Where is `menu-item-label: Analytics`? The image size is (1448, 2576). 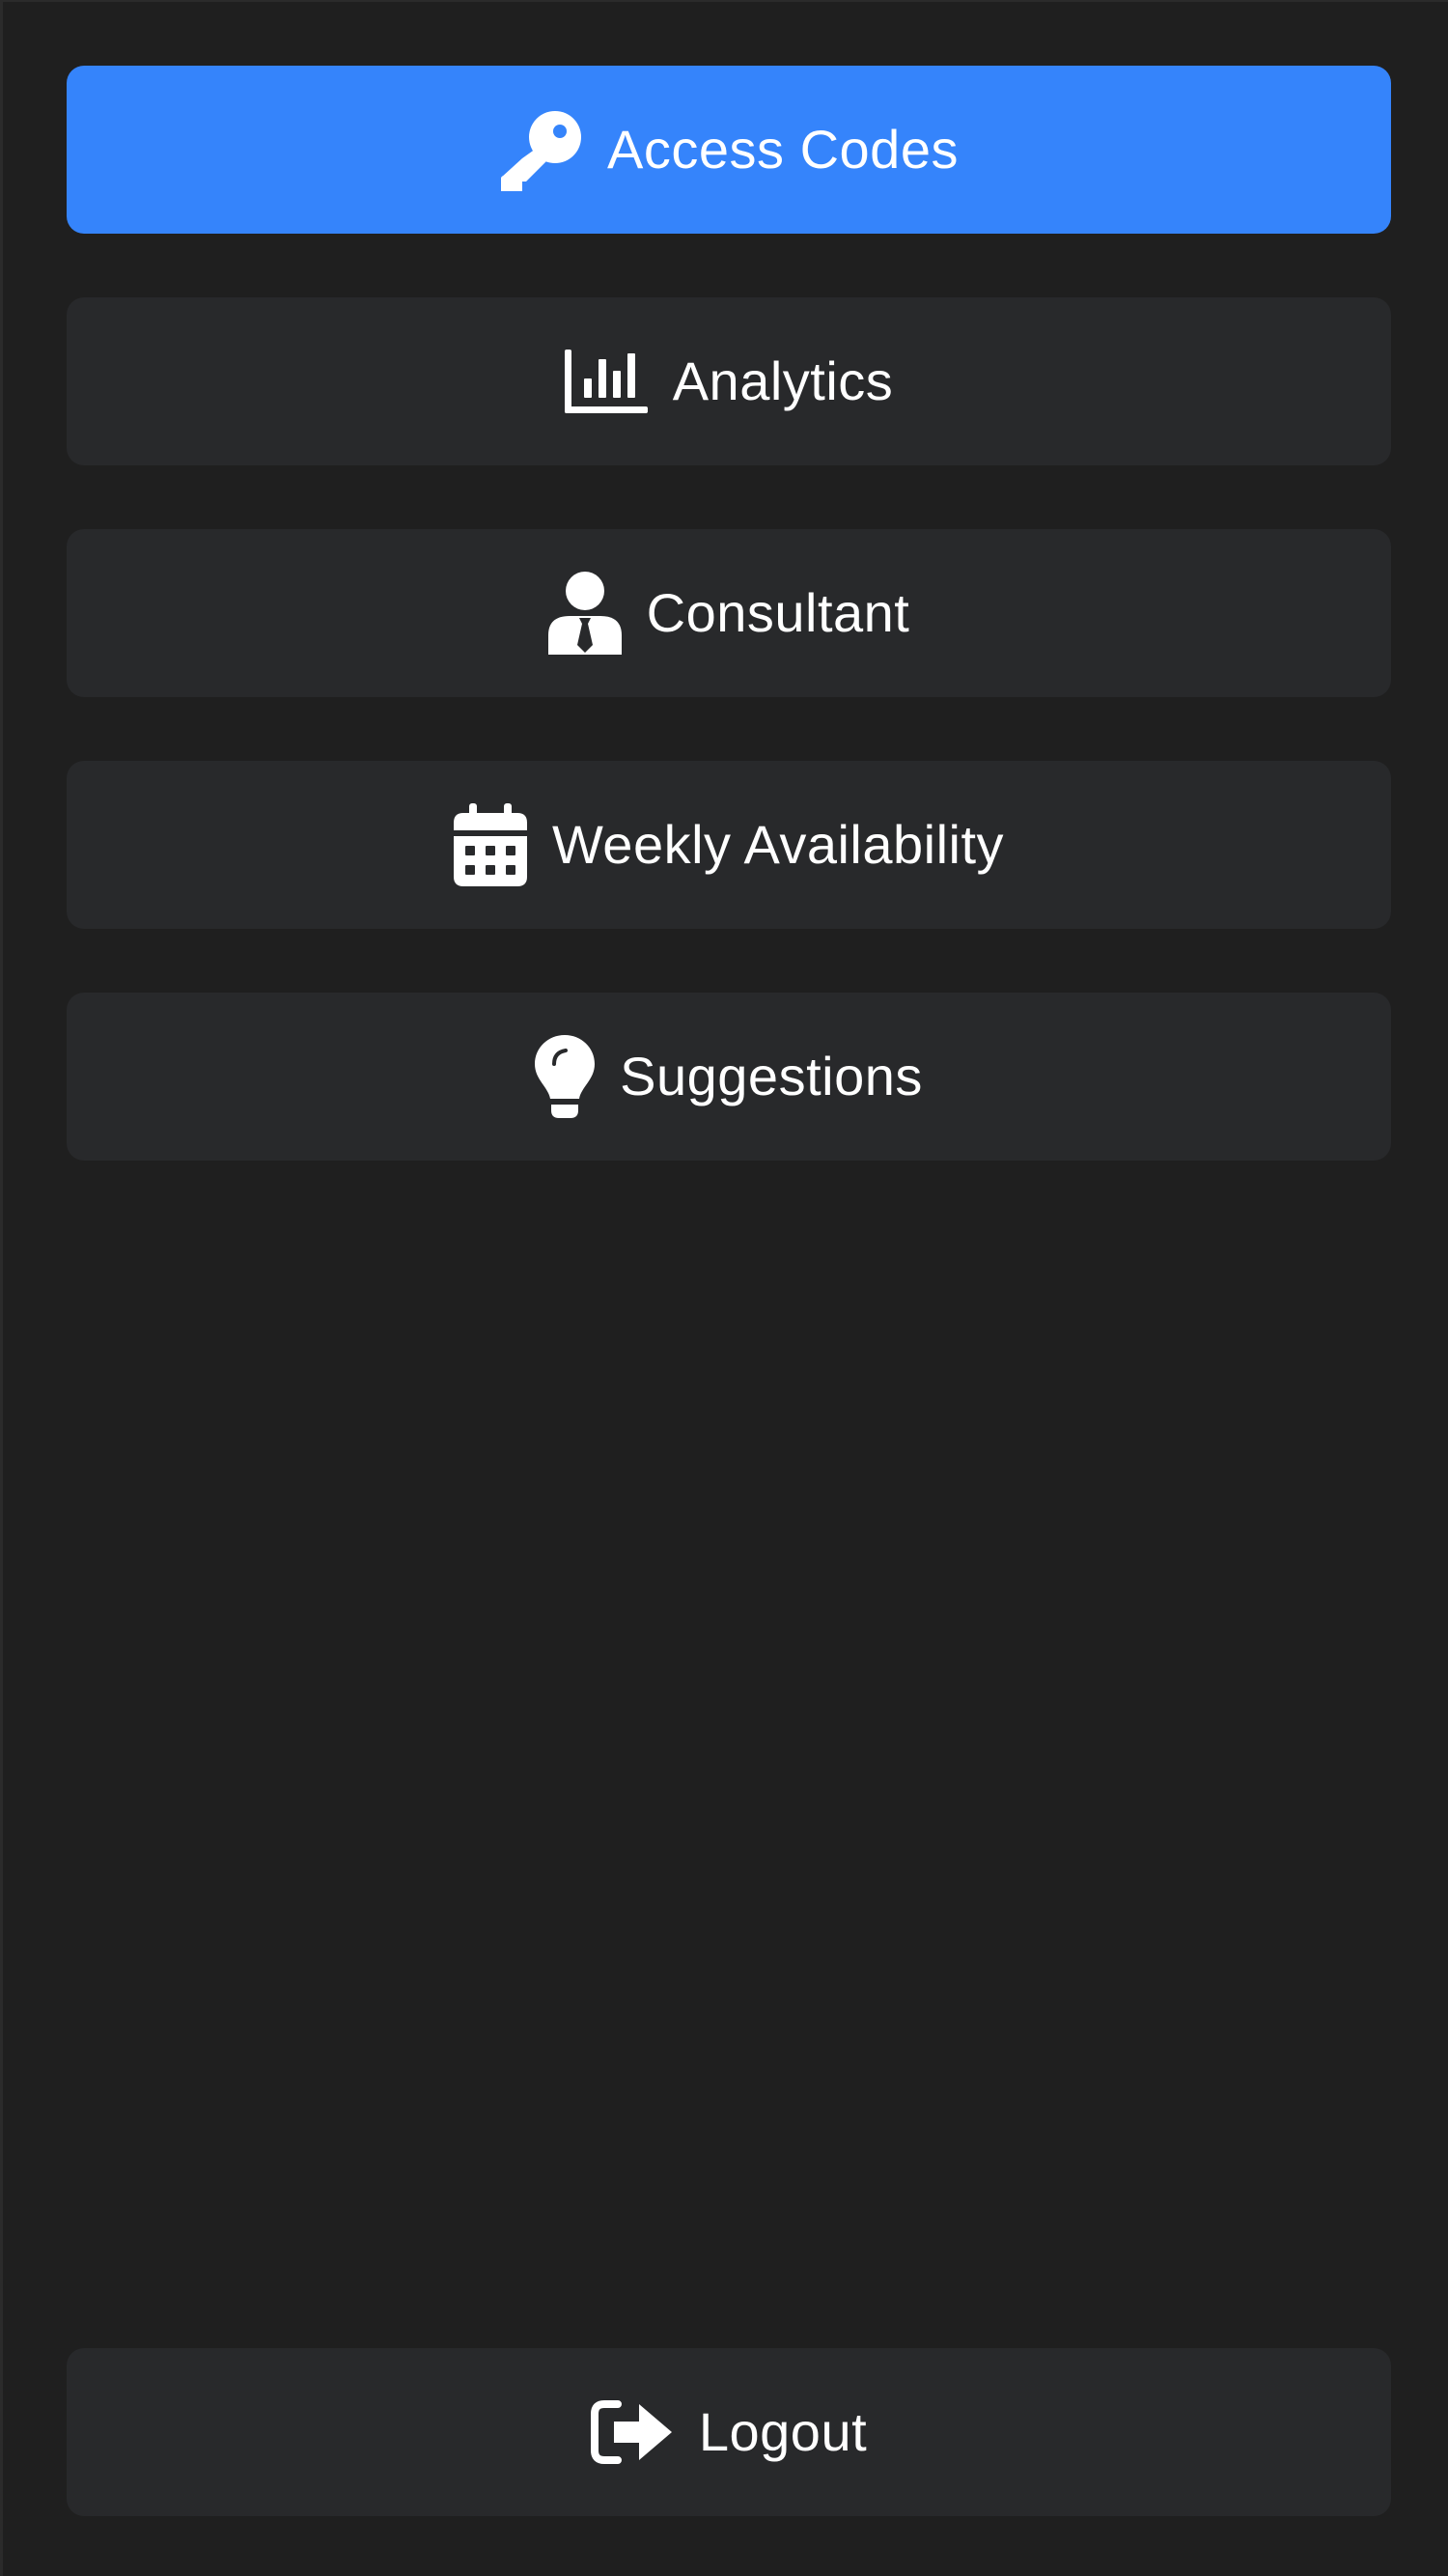 menu-item-label: Analytics is located at coordinates (783, 380).